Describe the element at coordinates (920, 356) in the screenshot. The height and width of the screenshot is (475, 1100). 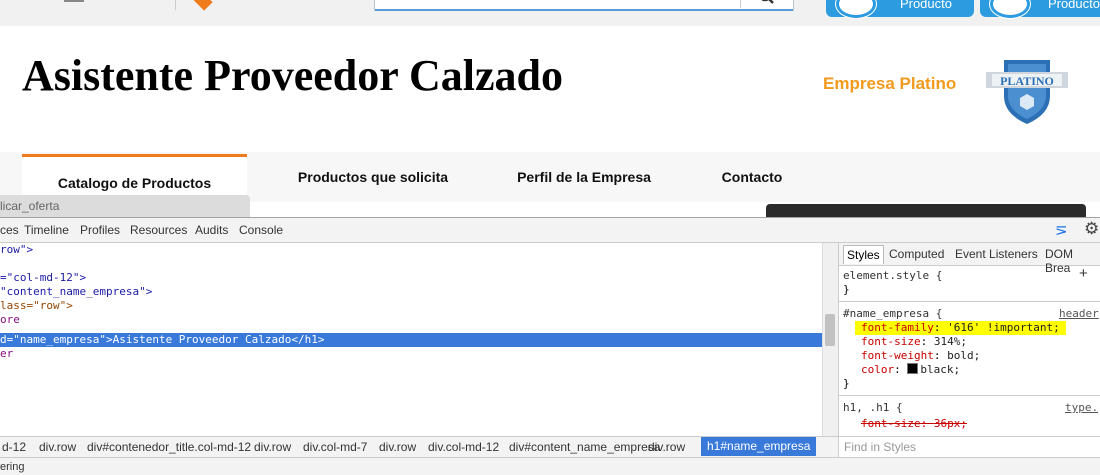
I see `declaration: font-weight: bold;` at that location.